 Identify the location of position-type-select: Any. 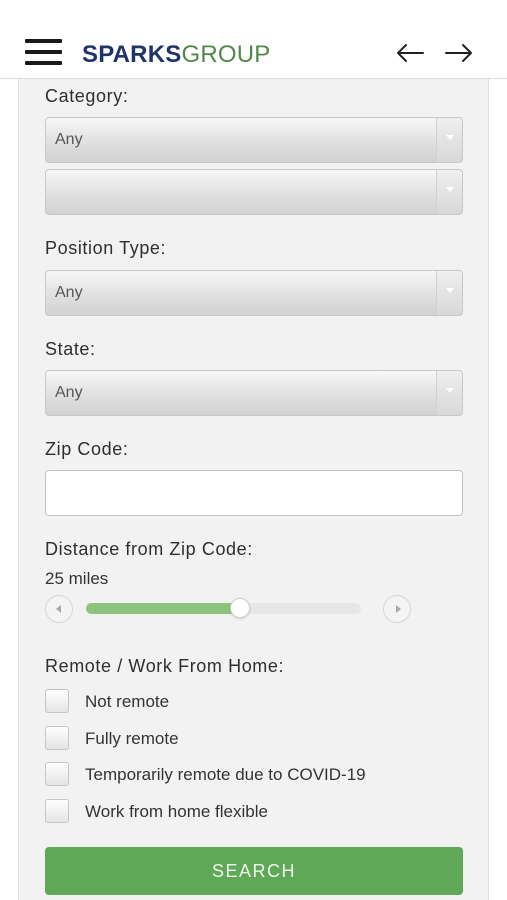
(254, 293).